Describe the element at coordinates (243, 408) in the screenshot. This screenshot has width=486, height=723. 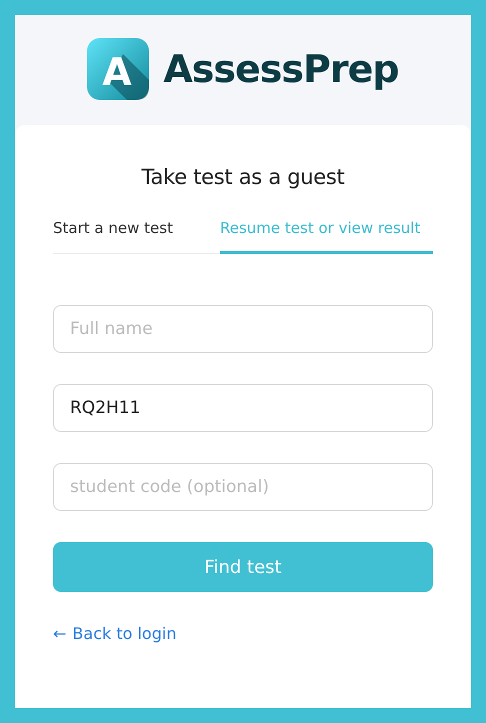
I see `input-field: RQ2H11` at that location.